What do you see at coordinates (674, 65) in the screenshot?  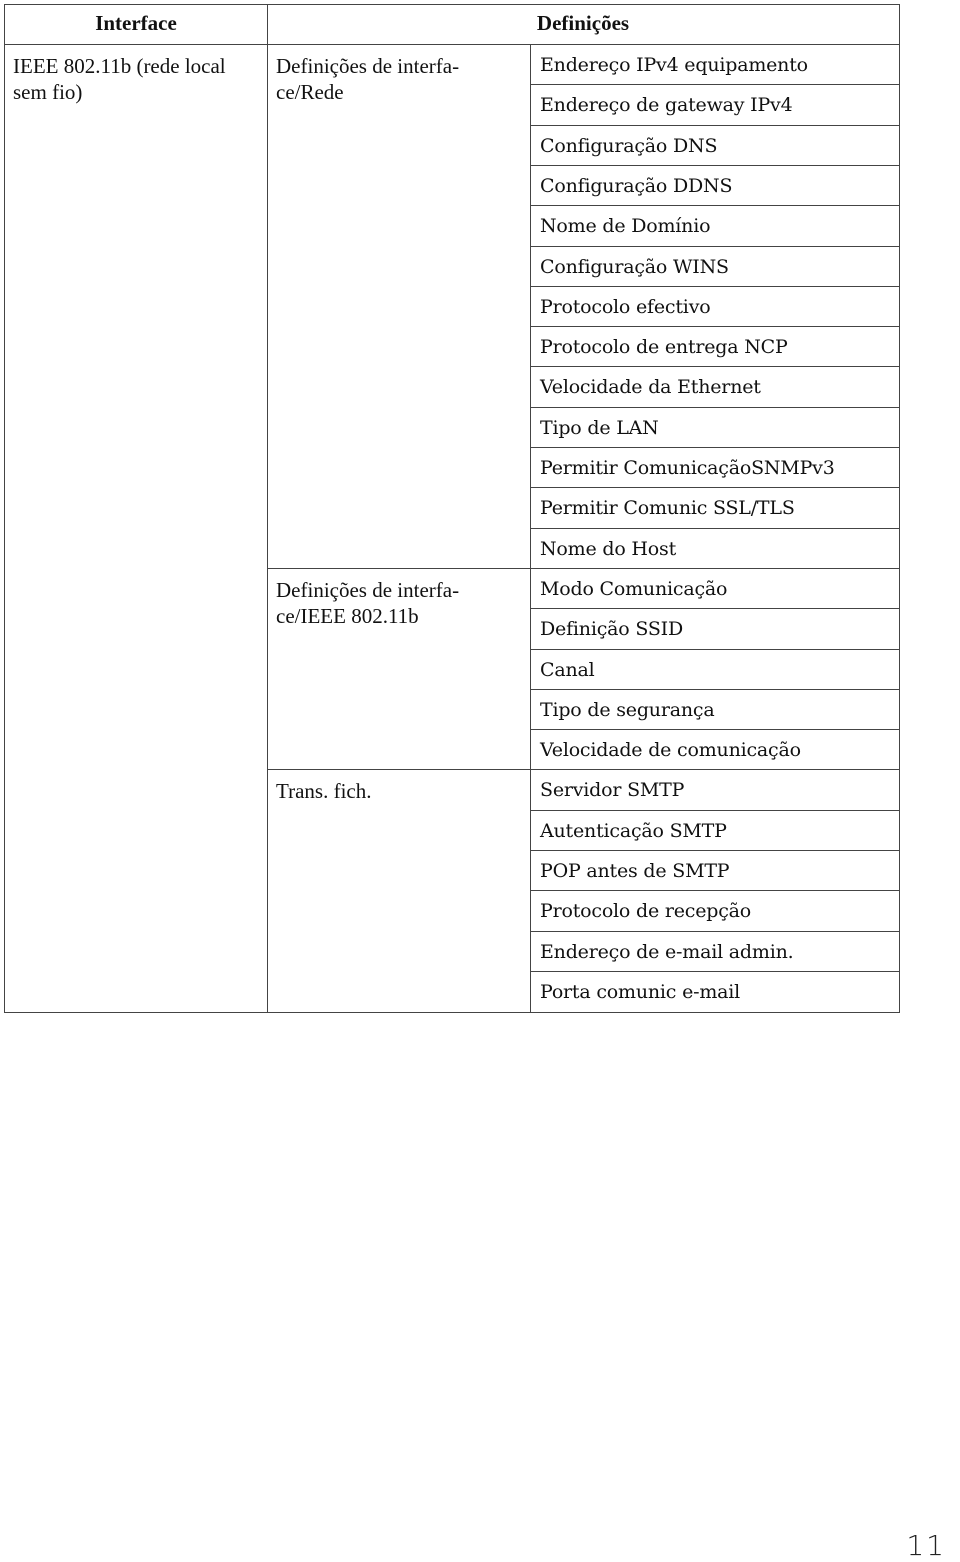 I see `setting-item: Endereço IPv4 equipamento` at bounding box center [674, 65].